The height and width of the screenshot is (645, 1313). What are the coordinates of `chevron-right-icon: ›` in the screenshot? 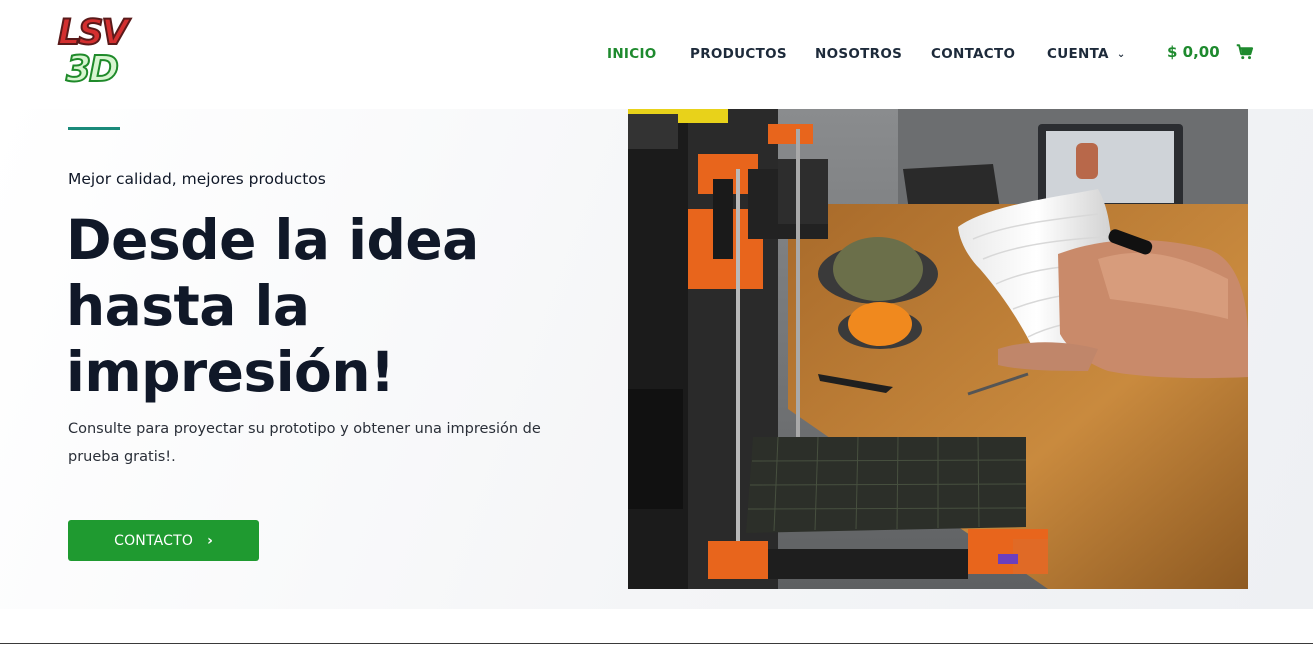 It's located at (210, 540).